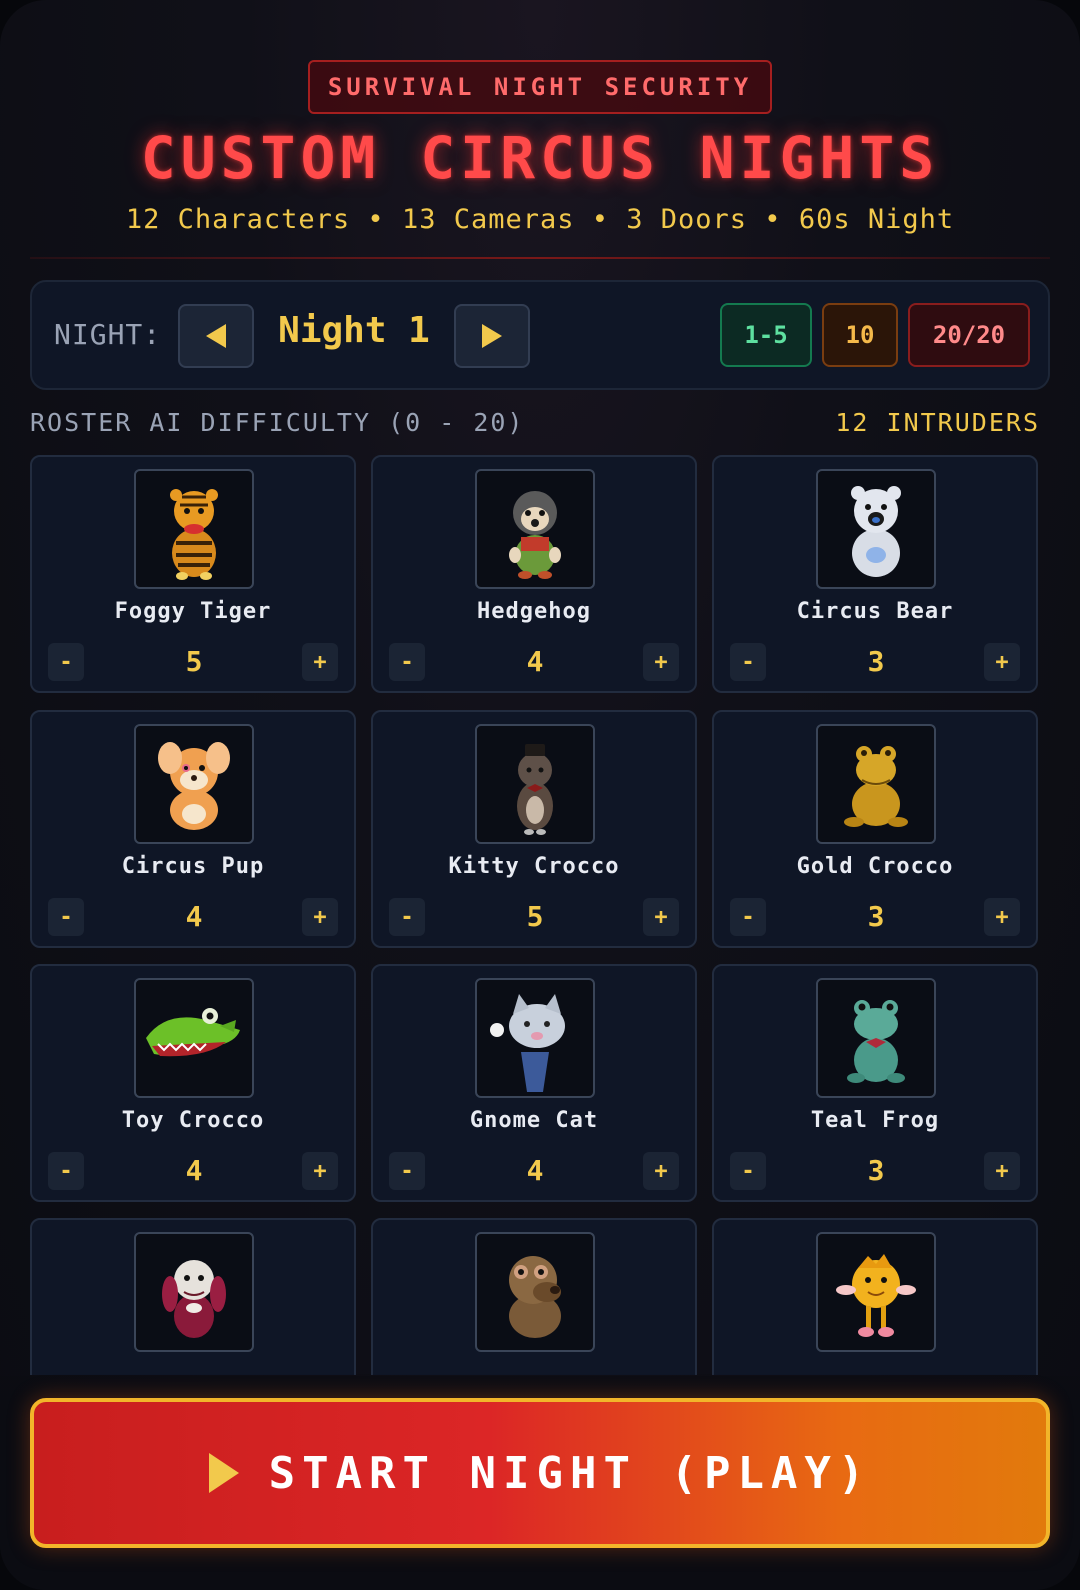 This screenshot has width=1080, height=1590. I want to click on start-night-button: START NIGHT (PLAY), so click(540, 1473).